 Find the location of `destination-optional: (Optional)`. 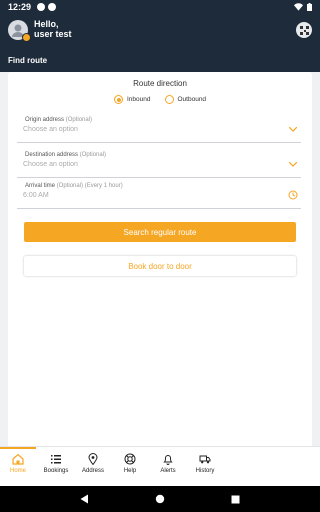

destination-optional: (Optional) is located at coordinates (93, 155).